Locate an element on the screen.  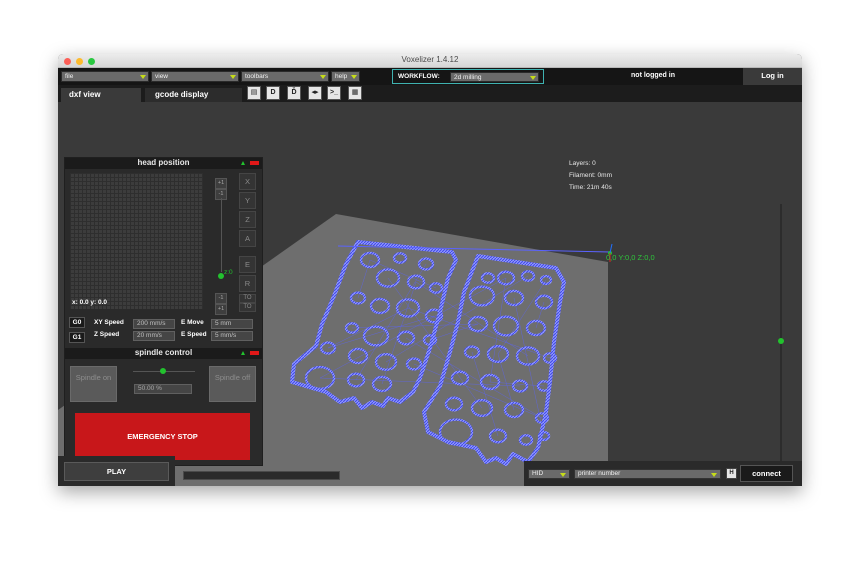
e-speed-input: 5 mm/s is located at coordinates (232, 336).